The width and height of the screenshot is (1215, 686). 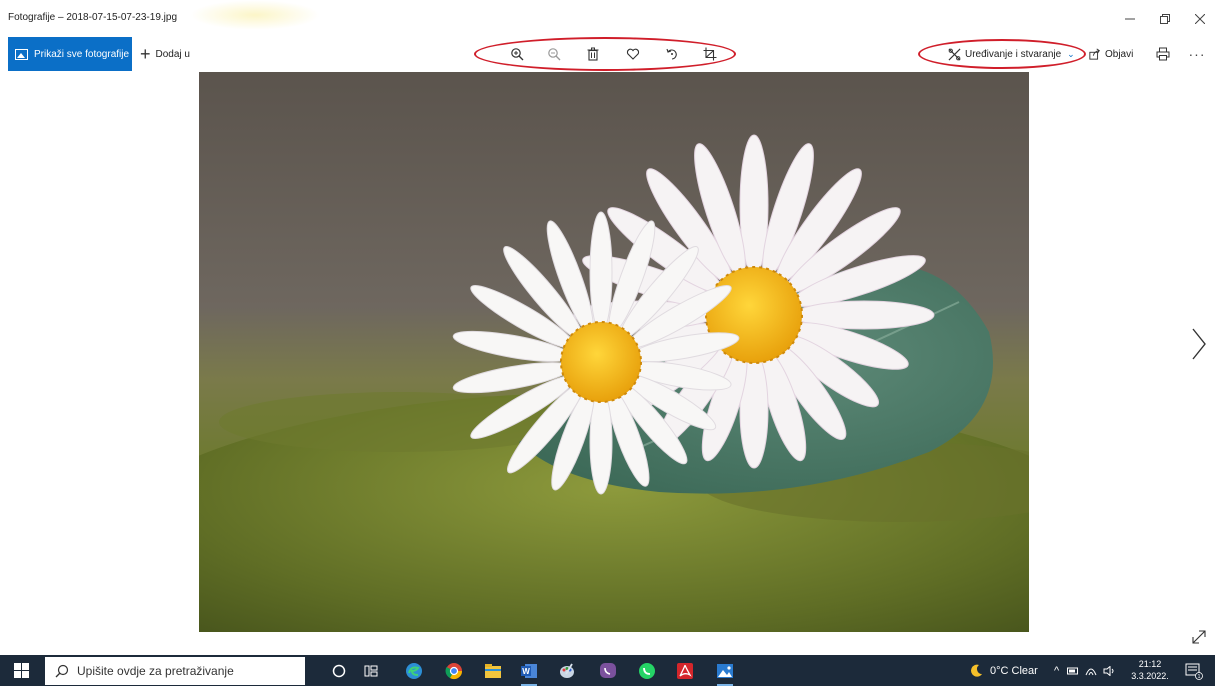 I want to click on task-view-icon, so click(x=371, y=671).